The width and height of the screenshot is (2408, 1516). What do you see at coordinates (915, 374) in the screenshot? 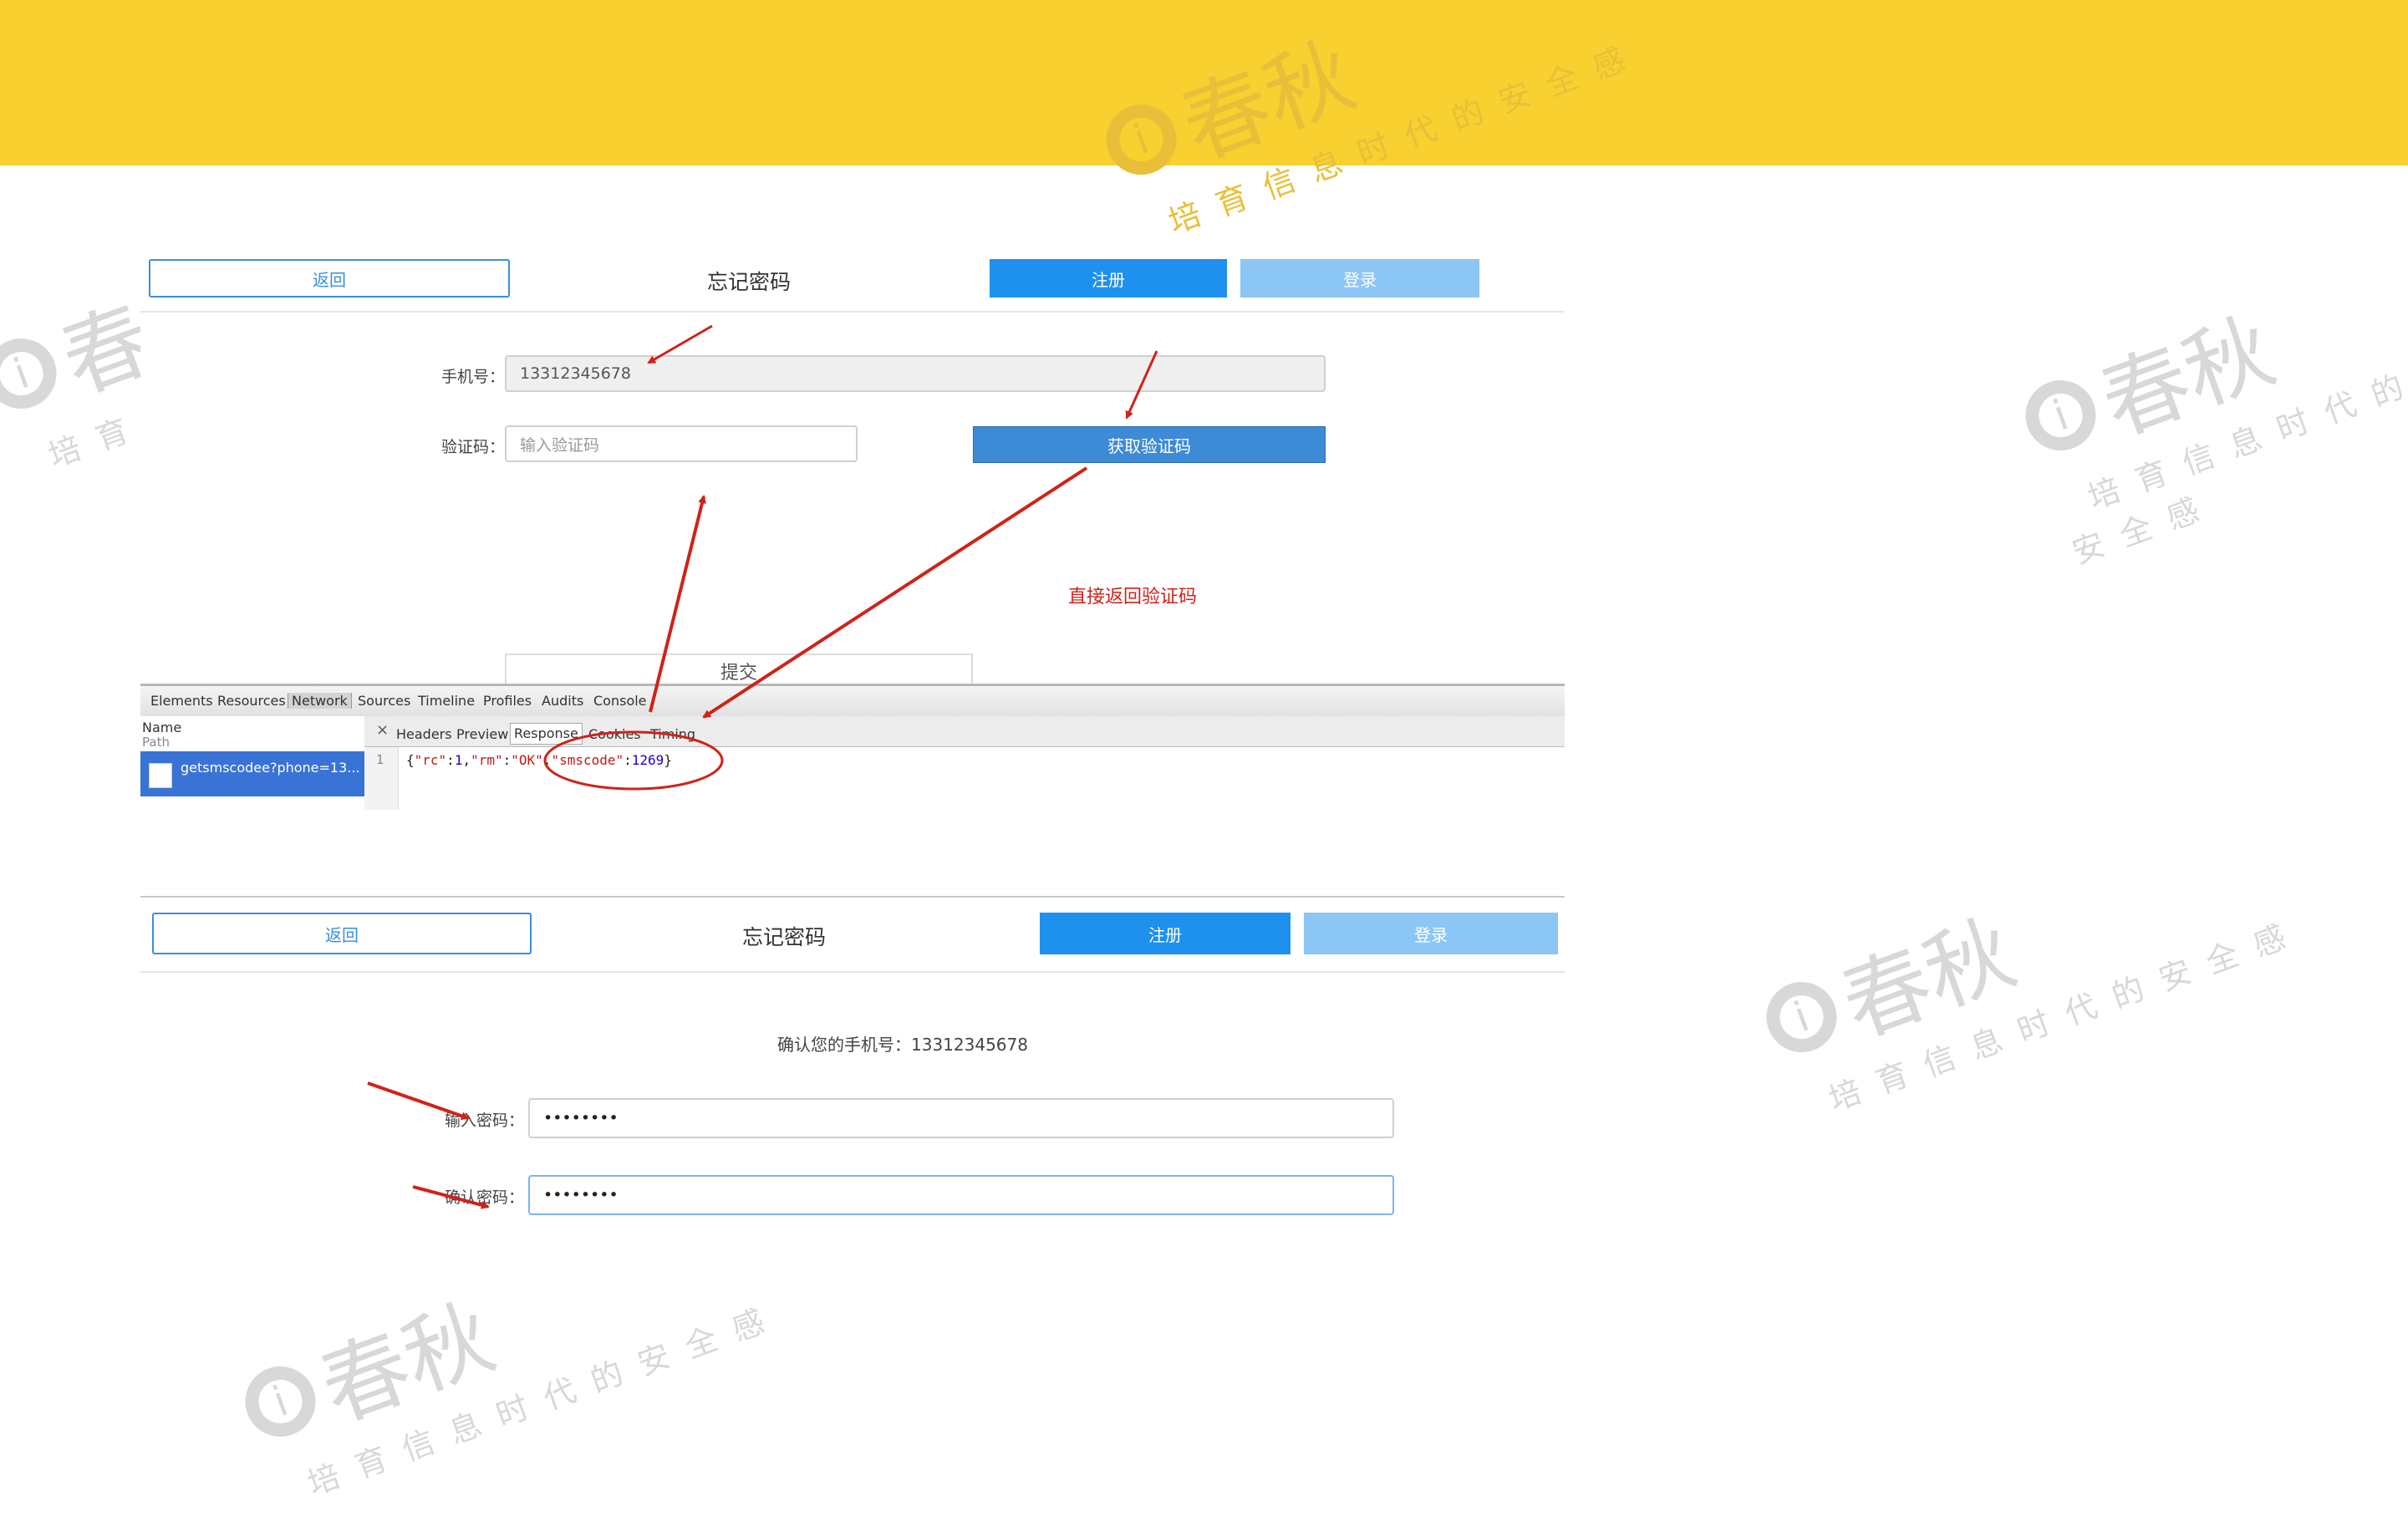
I see `phone-input: 13312345678` at bounding box center [915, 374].